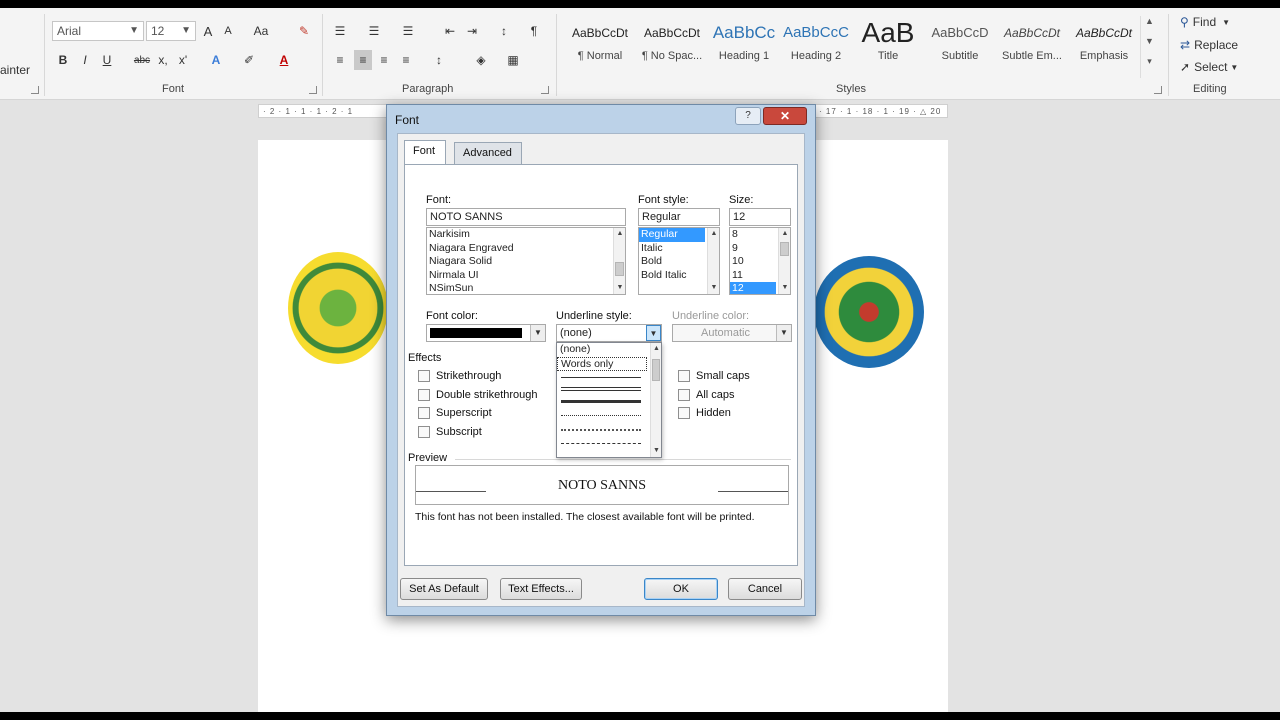 This screenshot has width=1280, height=720. I want to click on font-color-icon: A, so click(284, 60).